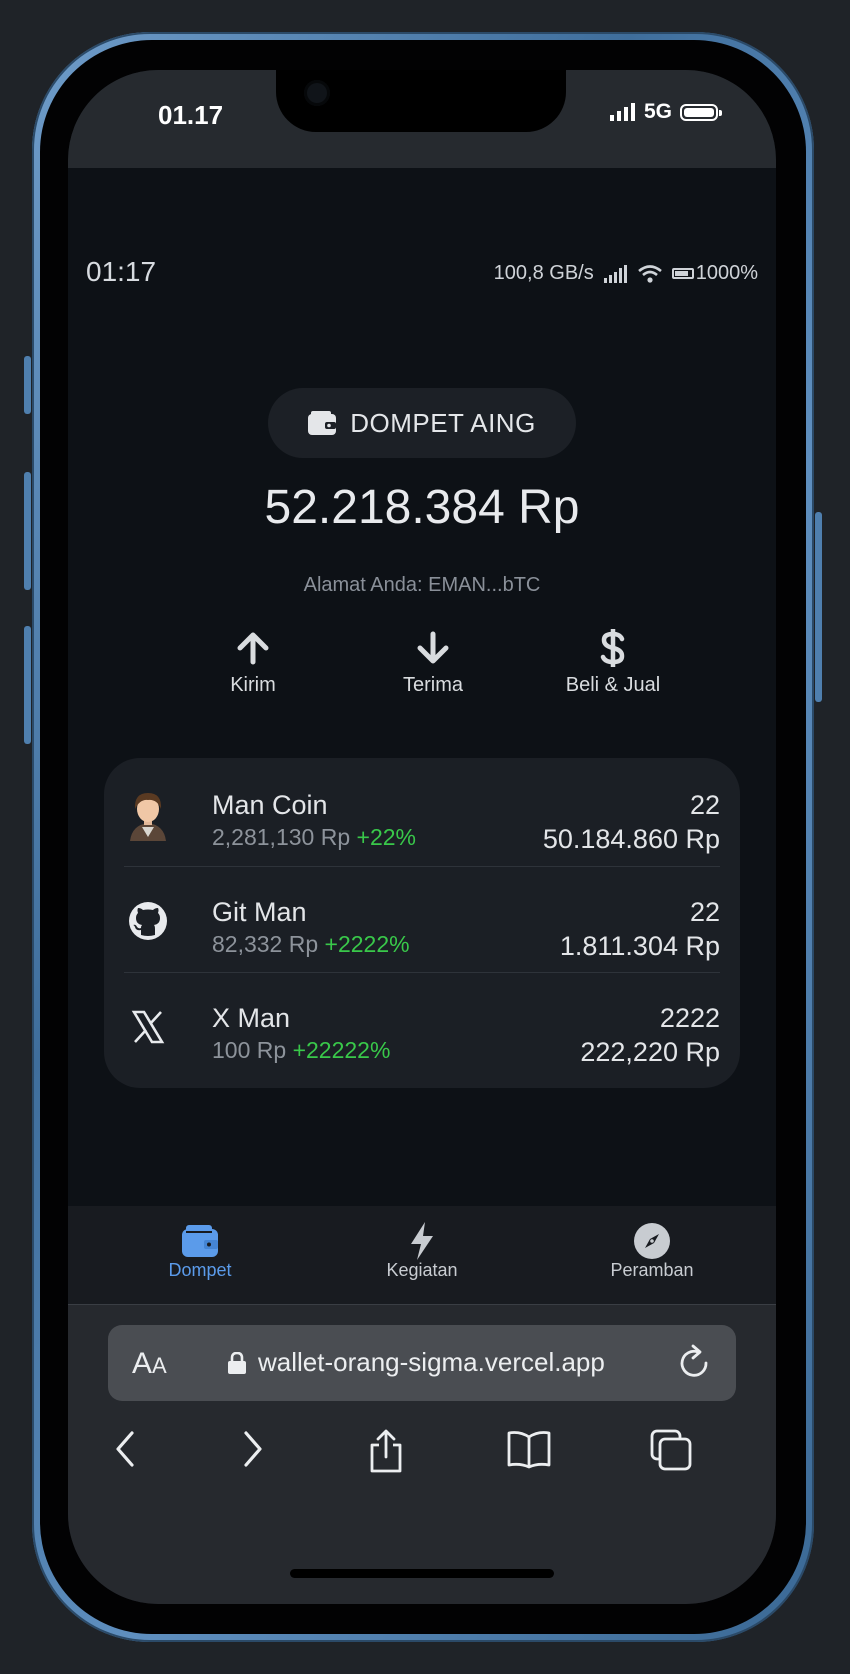 This screenshot has width=850, height=1674. Describe the element at coordinates (237, 1362) in the screenshot. I see `lock-icon` at that location.